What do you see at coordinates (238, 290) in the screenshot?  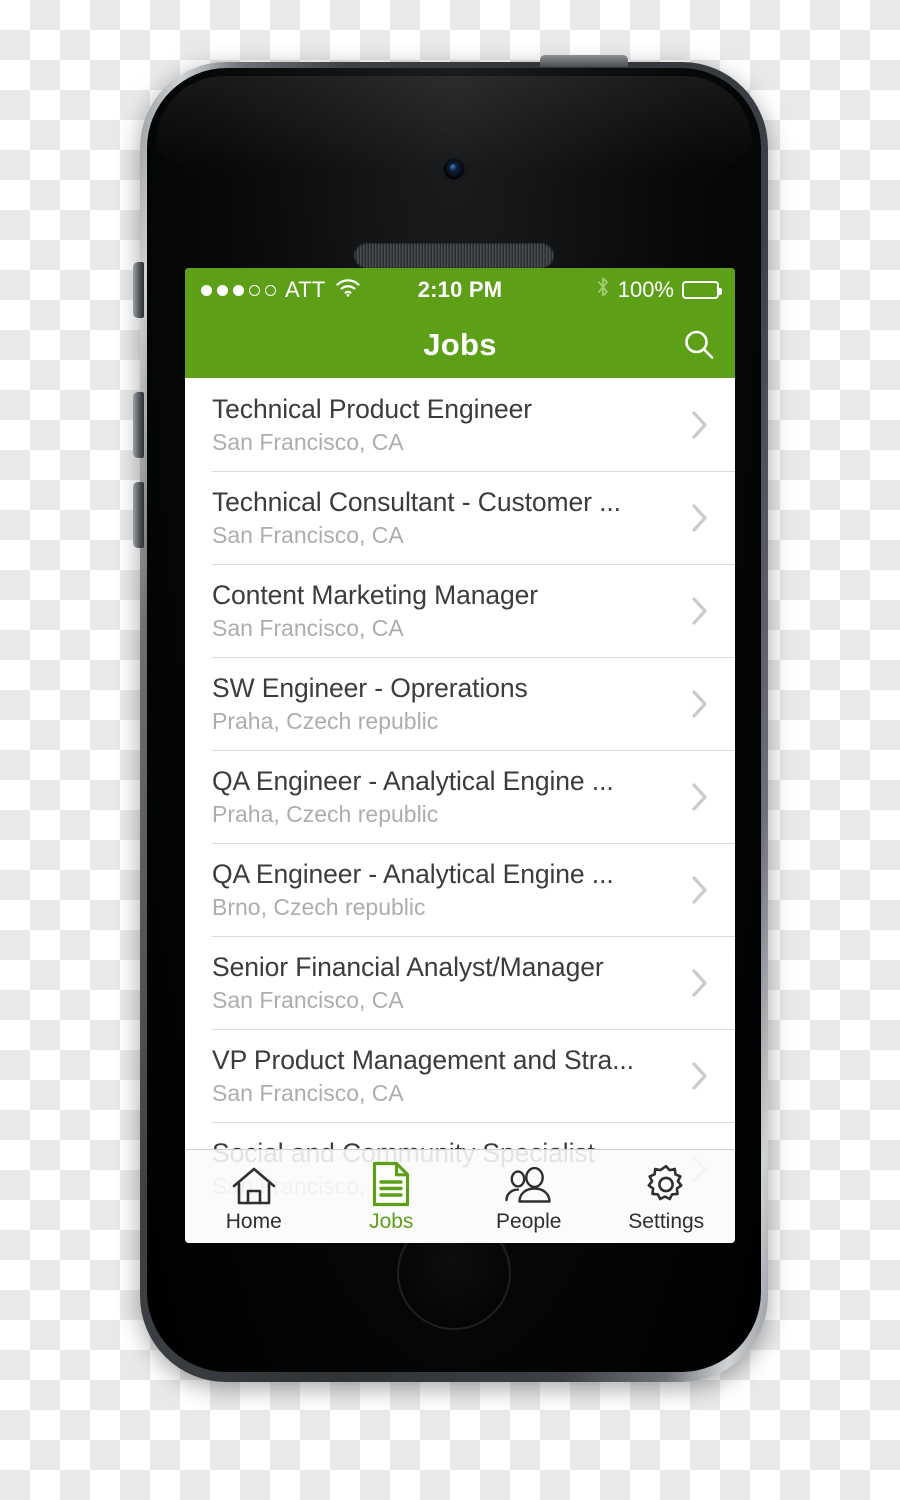 I see `signal-strength-dots` at bounding box center [238, 290].